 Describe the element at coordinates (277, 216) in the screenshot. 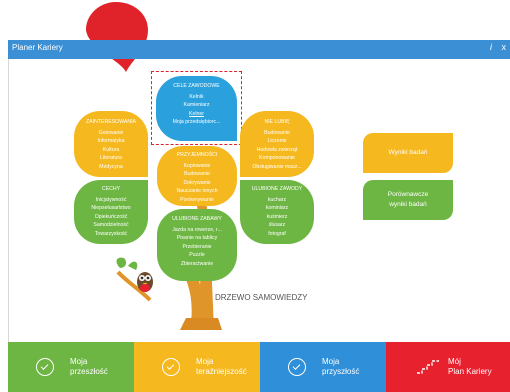

I see `list-item: kuśmierz` at that location.